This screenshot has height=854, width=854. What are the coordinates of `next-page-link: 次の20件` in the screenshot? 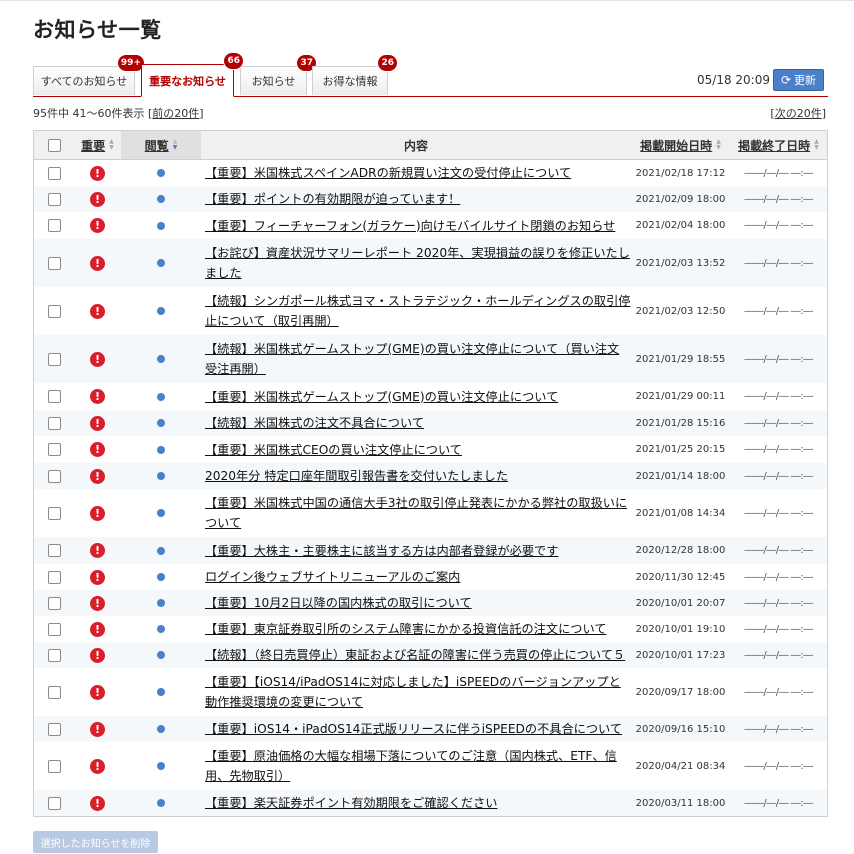 It's located at (798, 113).